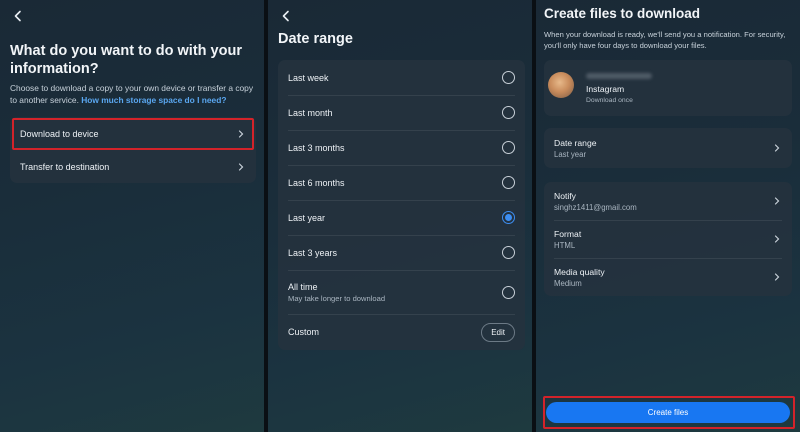  I want to click on option-label: Transfer to destination, so click(65, 166).